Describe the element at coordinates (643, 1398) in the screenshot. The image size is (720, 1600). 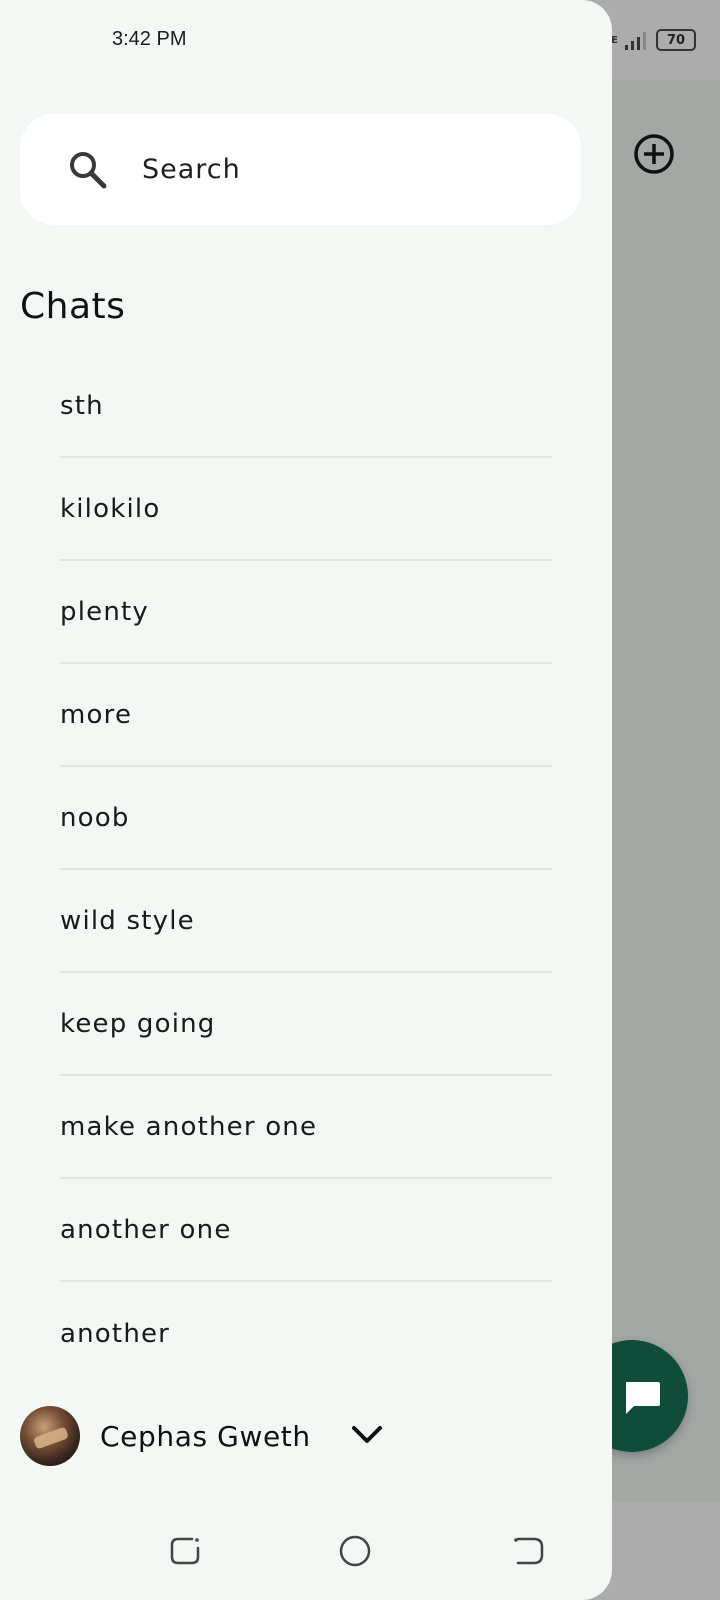
I see `chat-icon` at that location.